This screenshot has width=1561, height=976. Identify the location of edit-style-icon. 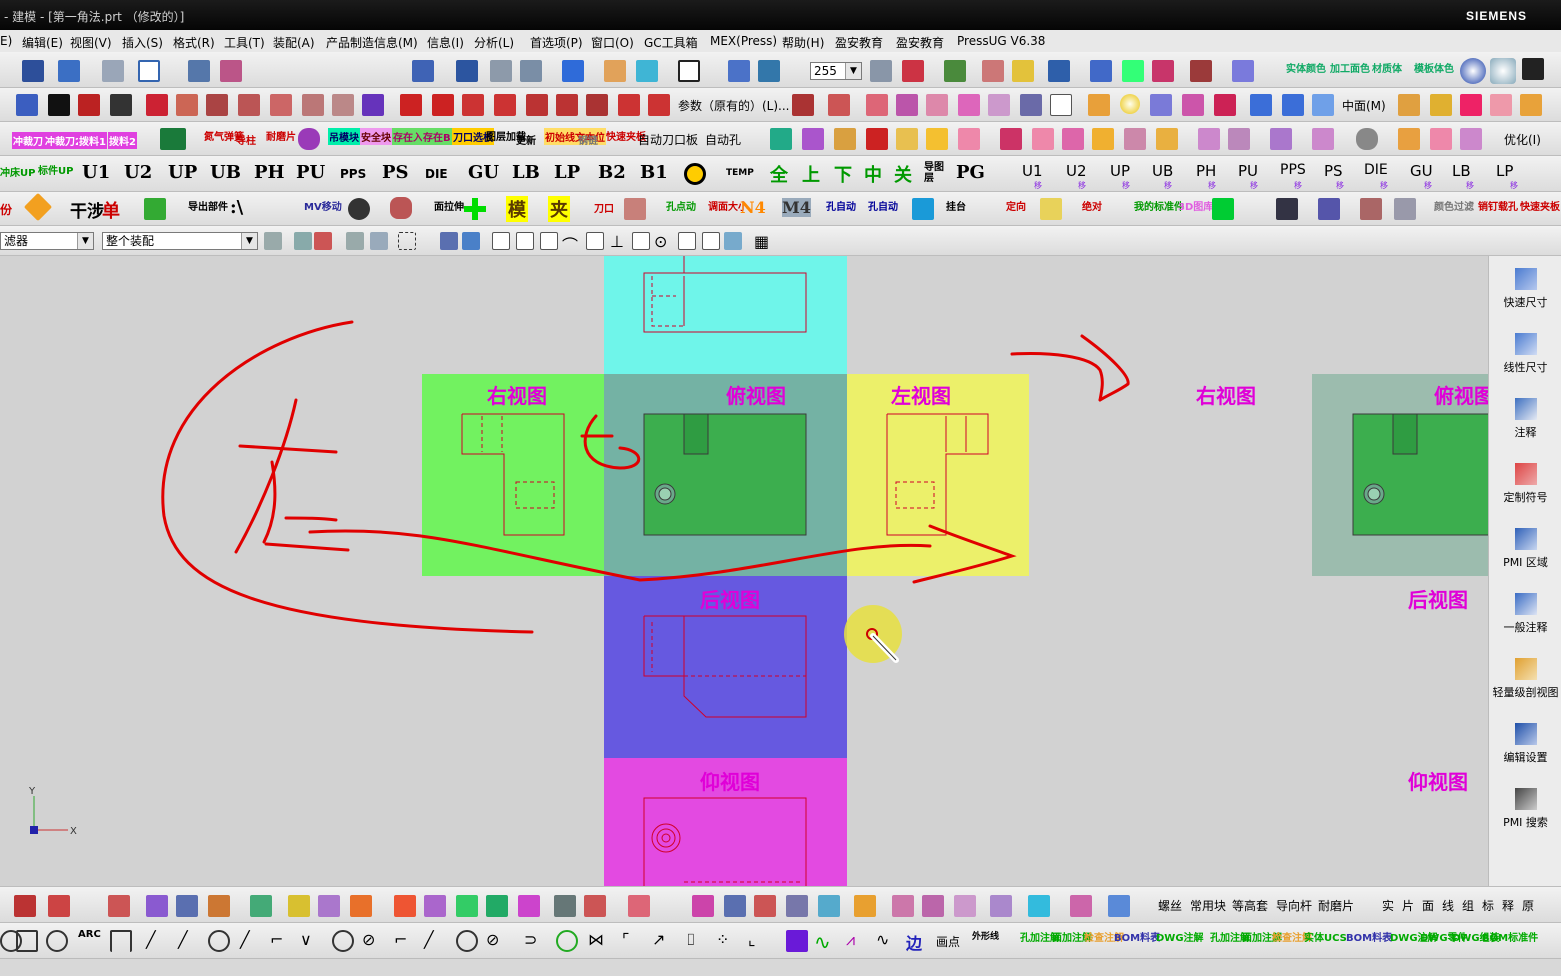
(903, 906).